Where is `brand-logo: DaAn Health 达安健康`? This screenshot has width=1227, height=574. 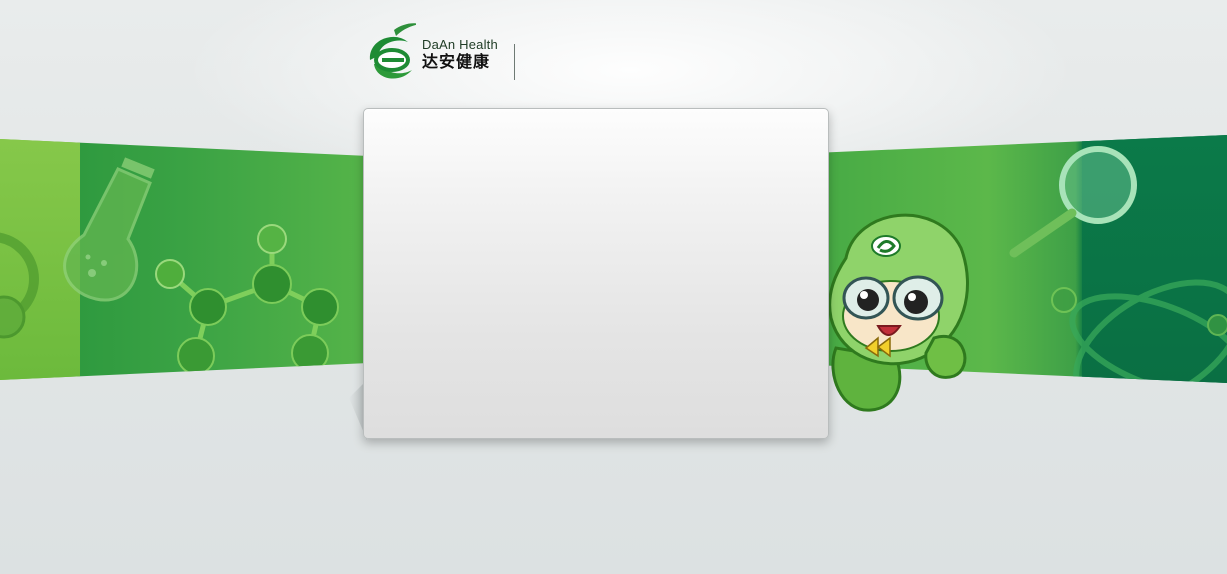 brand-logo: DaAn Health 达安健康 is located at coordinates (444, 55).